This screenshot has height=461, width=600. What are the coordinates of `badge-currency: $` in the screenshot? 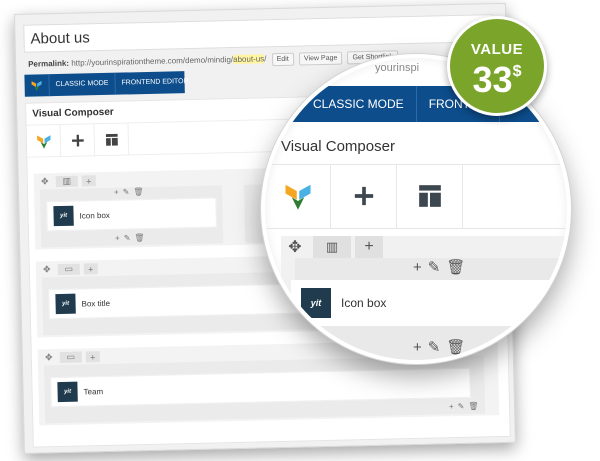 It's located at (517, 71).